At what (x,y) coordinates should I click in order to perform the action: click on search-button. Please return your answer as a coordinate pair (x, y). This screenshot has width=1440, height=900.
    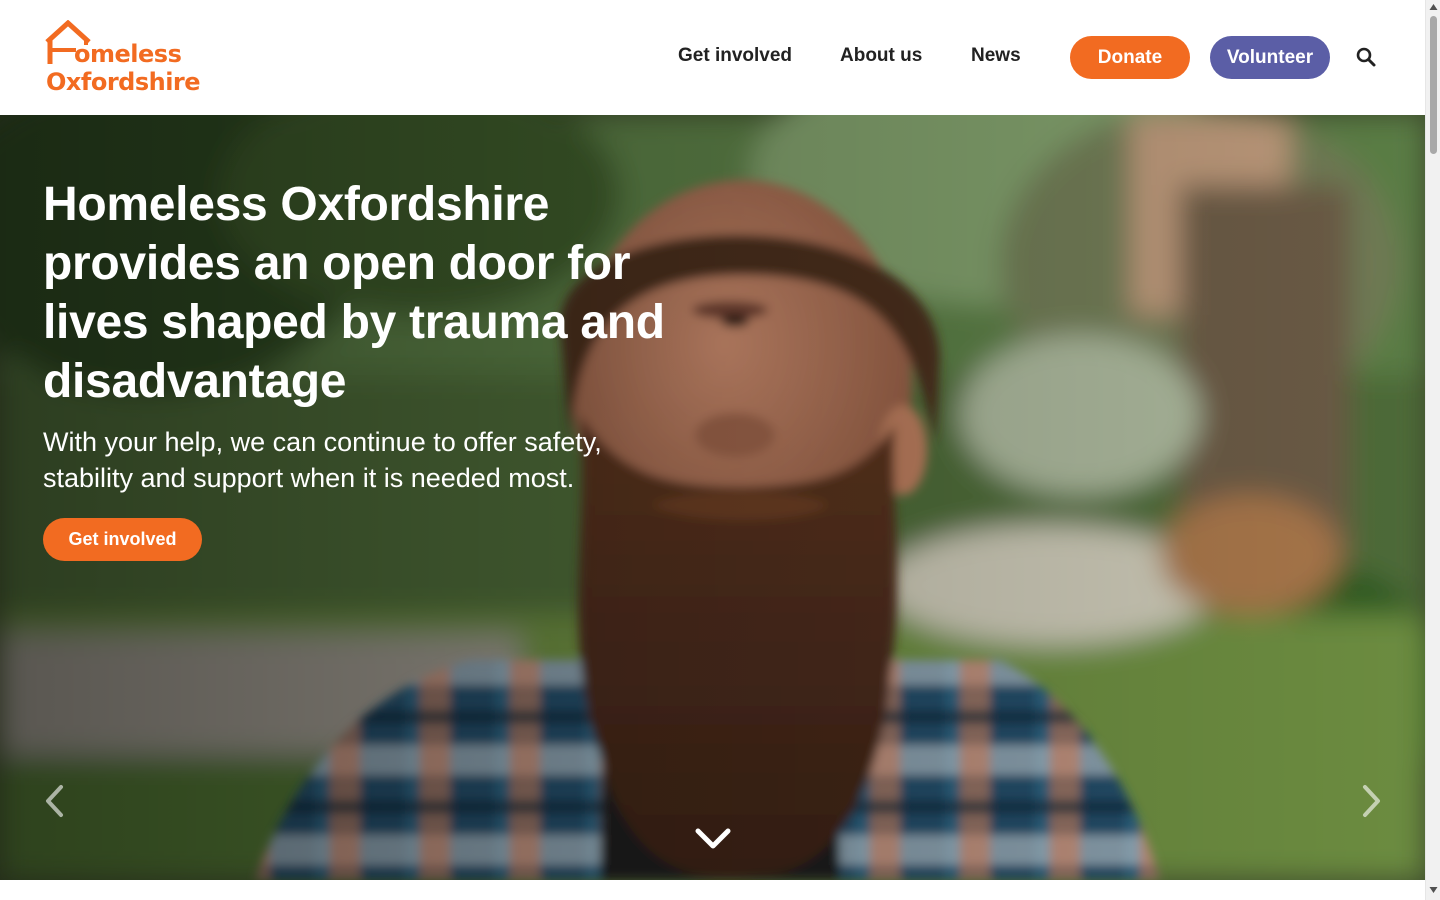
    Looking at the image, I should click on (1366, 57).